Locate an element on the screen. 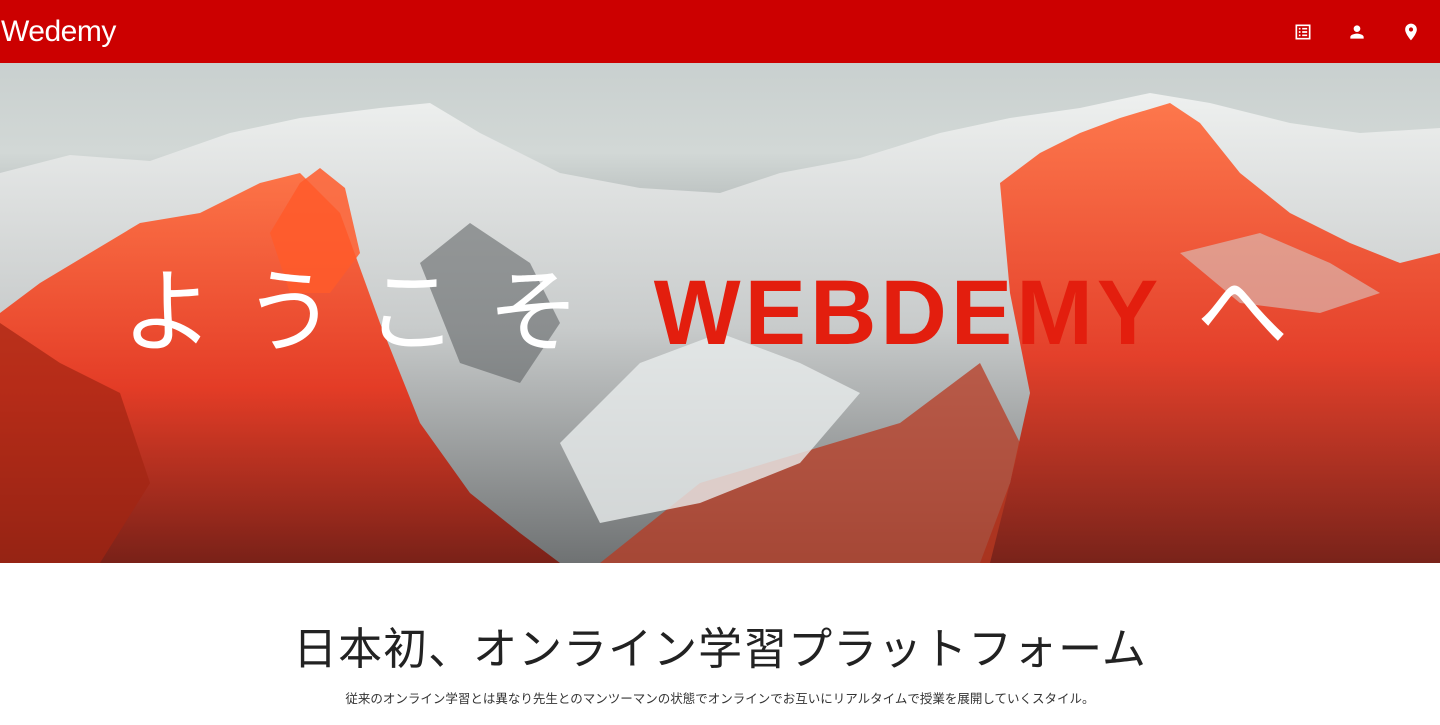  brand-logo: Wedemy is located at coordinates (58, 31).